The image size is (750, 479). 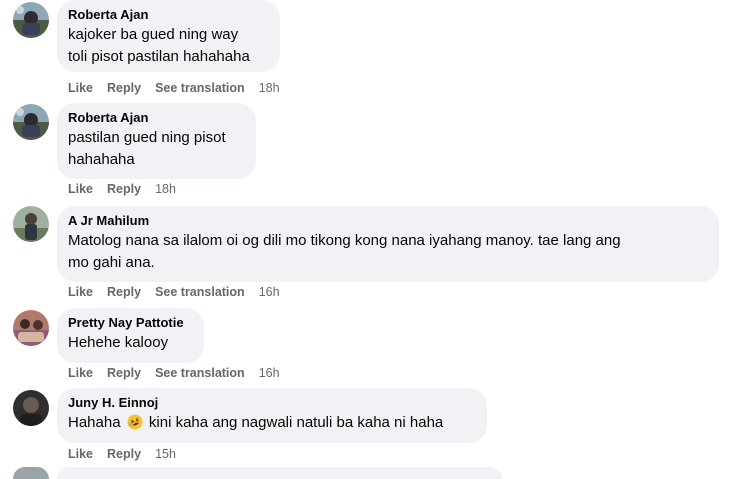 What do you see at coordinates (111, 262) in the screenshot?
I see `comment-text-line: mo gahi ana.` at bounding box center [111, 262].